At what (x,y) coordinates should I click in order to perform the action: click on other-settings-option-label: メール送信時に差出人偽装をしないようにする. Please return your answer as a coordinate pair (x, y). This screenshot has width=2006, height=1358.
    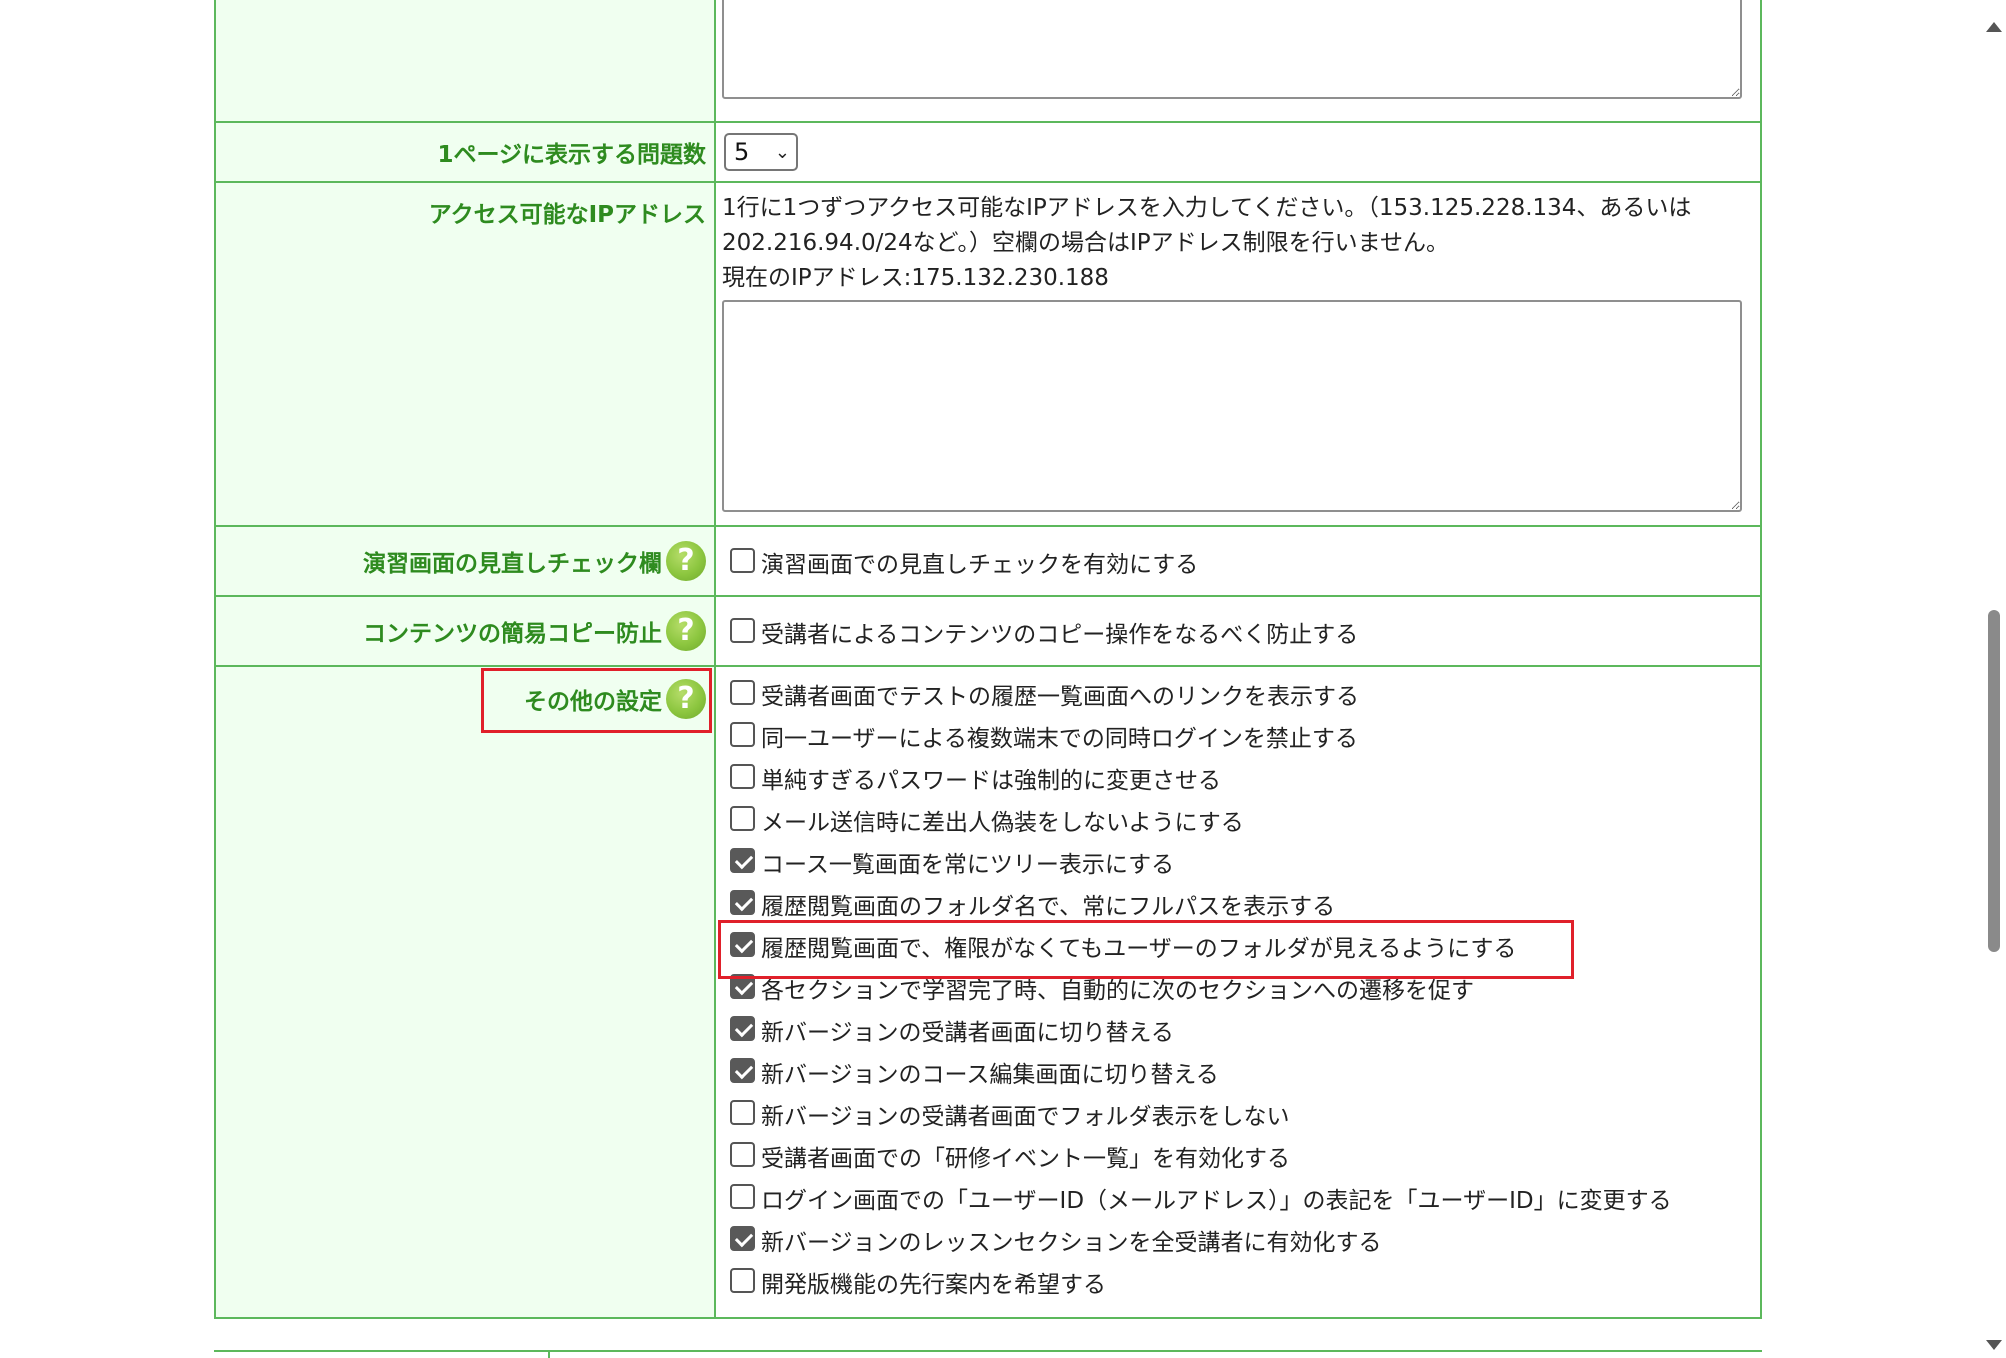
    Looking at the image, I should click on (1002, 823).